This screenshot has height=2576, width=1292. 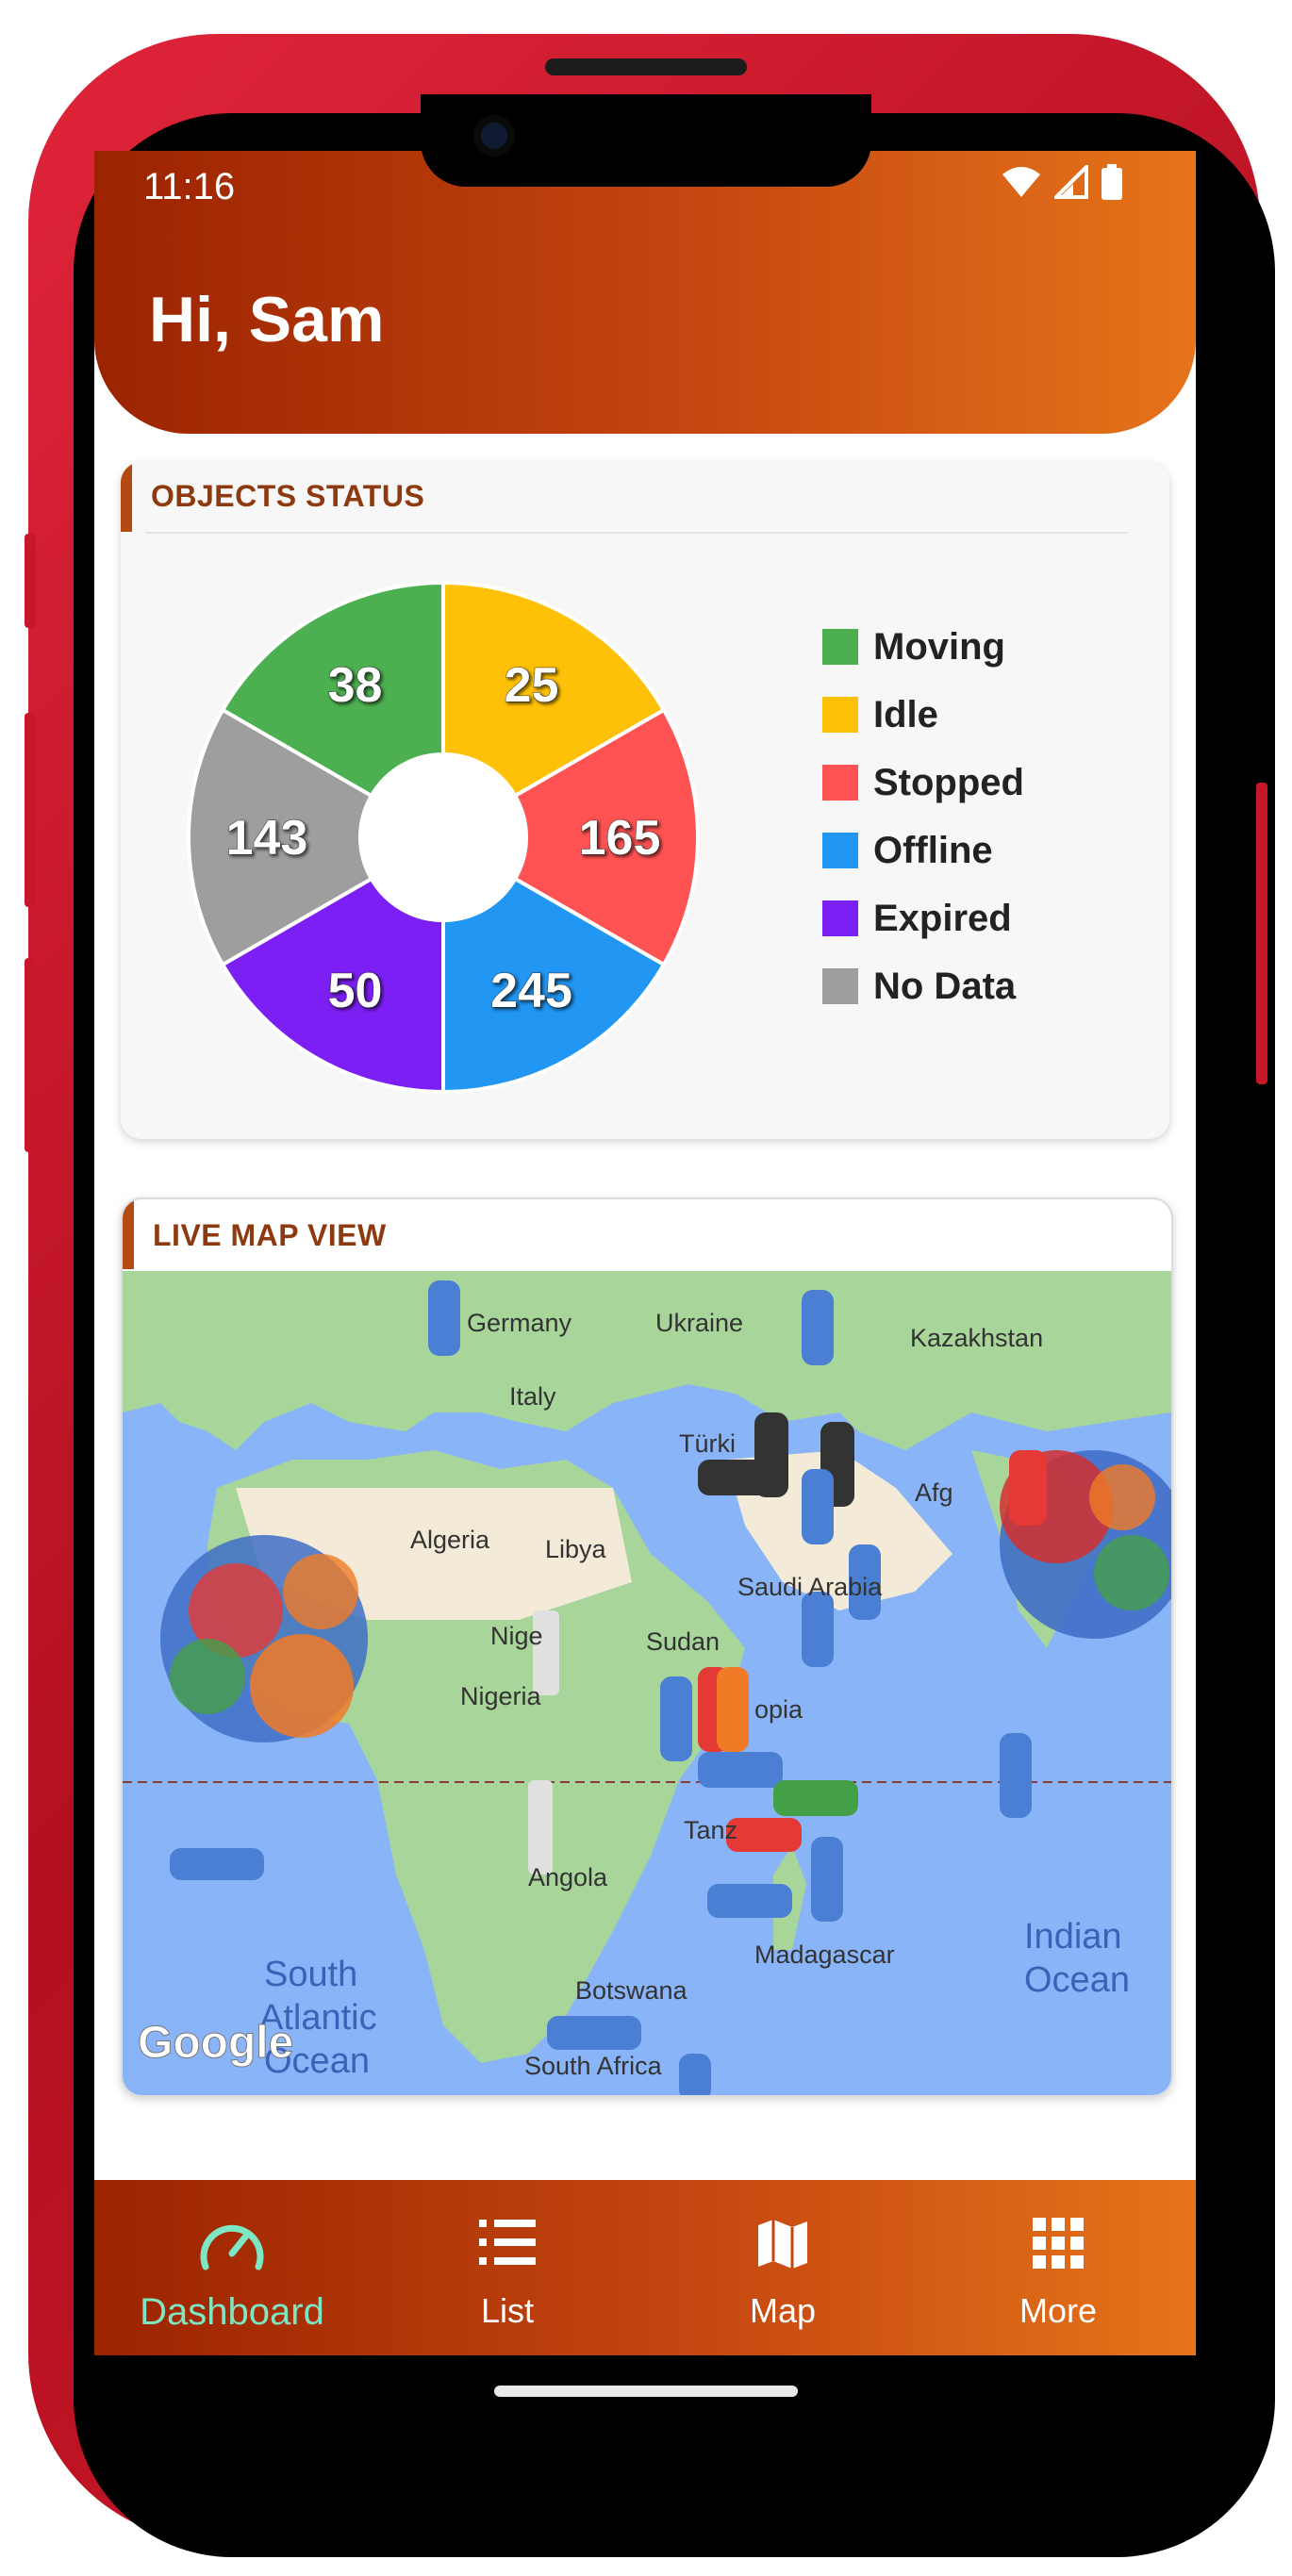 What do you see at coordinates (189, 186) in the screenshot?
I see `status-time: 11:16` at bounding box center [189, 186].